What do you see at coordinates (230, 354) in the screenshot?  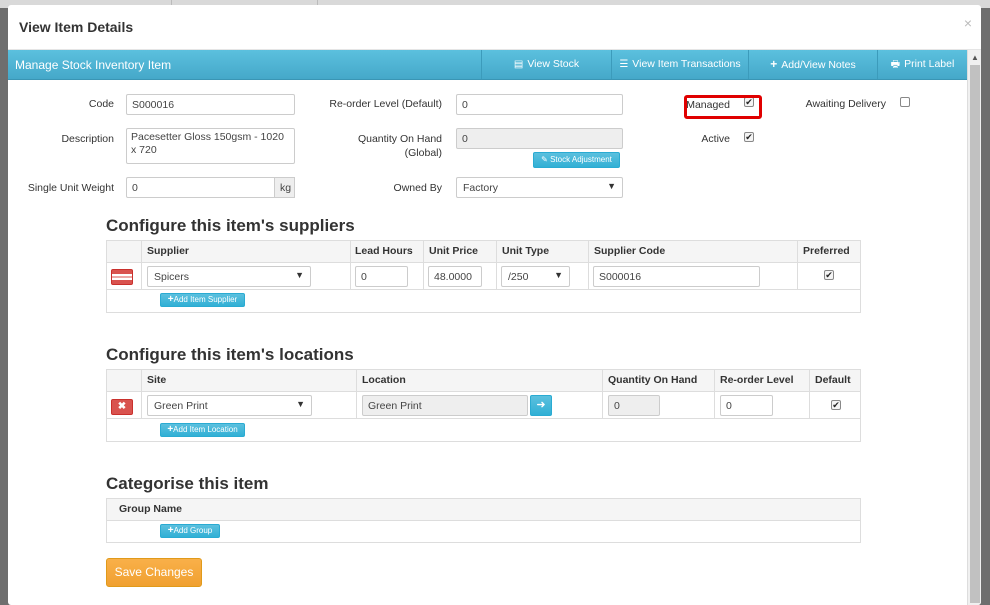 I see `locations-section-title: Configure this item's locations` at bounding box center [230, 354].